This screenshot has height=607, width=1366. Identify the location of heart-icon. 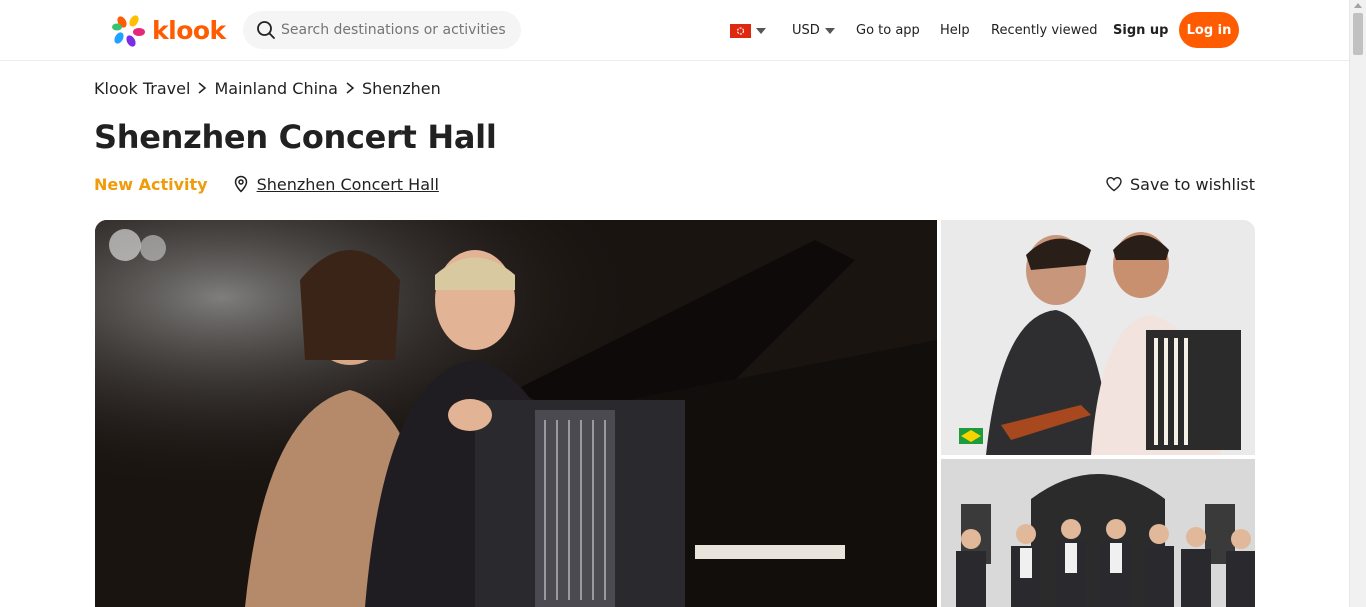
(1114, 184).